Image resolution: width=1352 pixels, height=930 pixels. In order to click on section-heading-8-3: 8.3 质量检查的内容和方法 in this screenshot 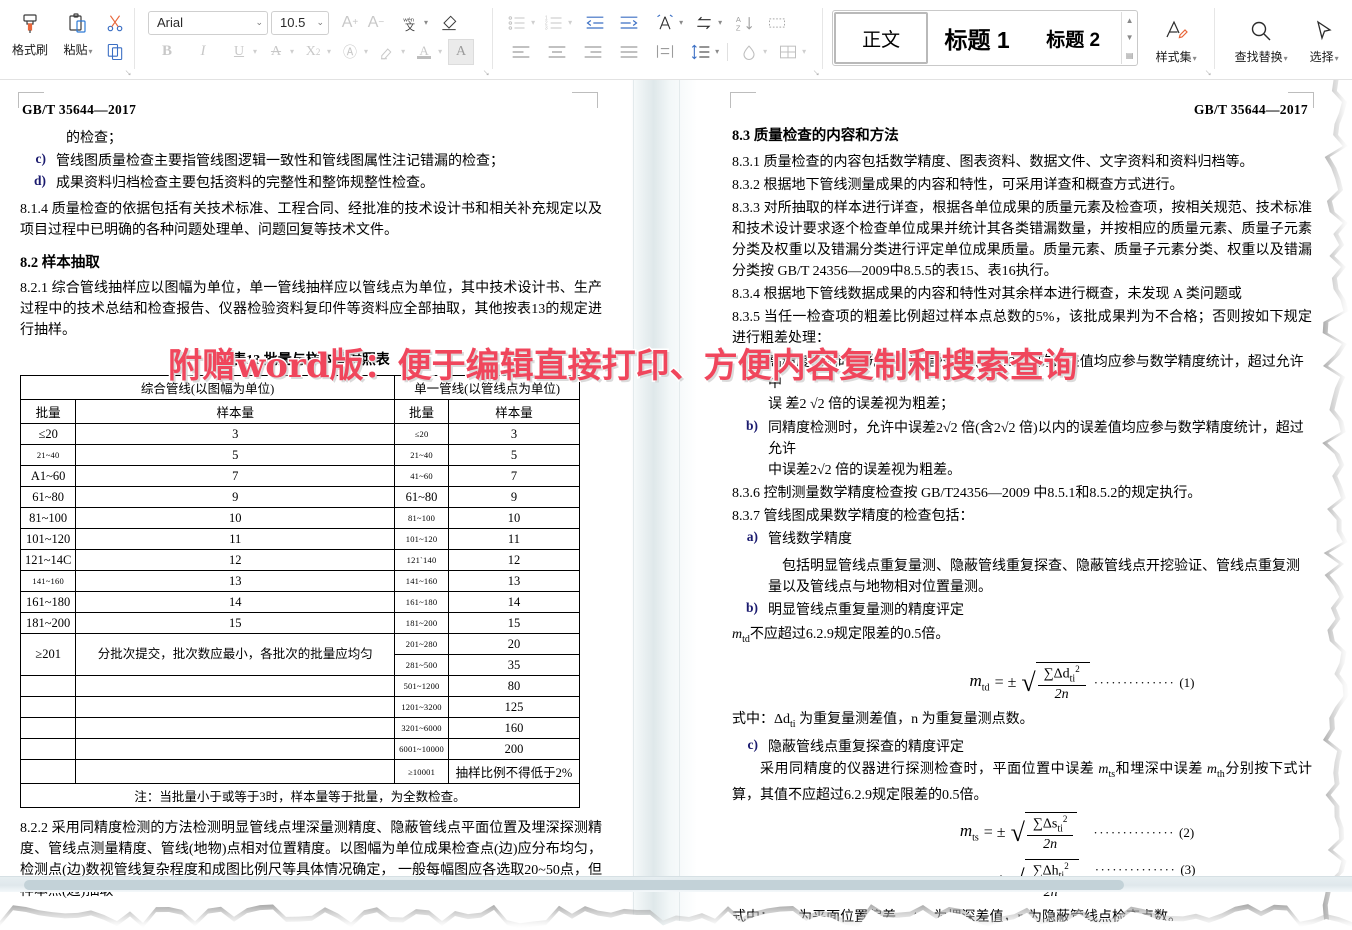, I will do `click(815, 136)`.